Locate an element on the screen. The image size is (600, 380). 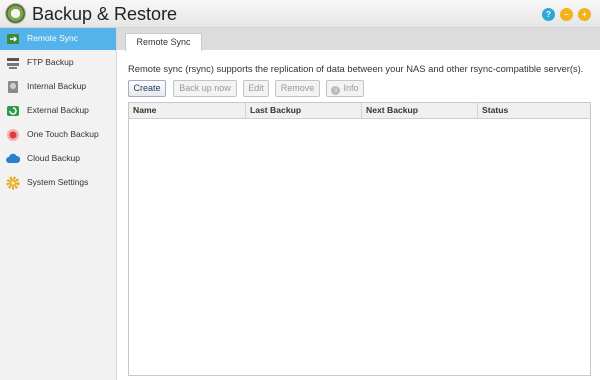
column-header-last-backup: Last Backup is located at coordinates (304, 110).